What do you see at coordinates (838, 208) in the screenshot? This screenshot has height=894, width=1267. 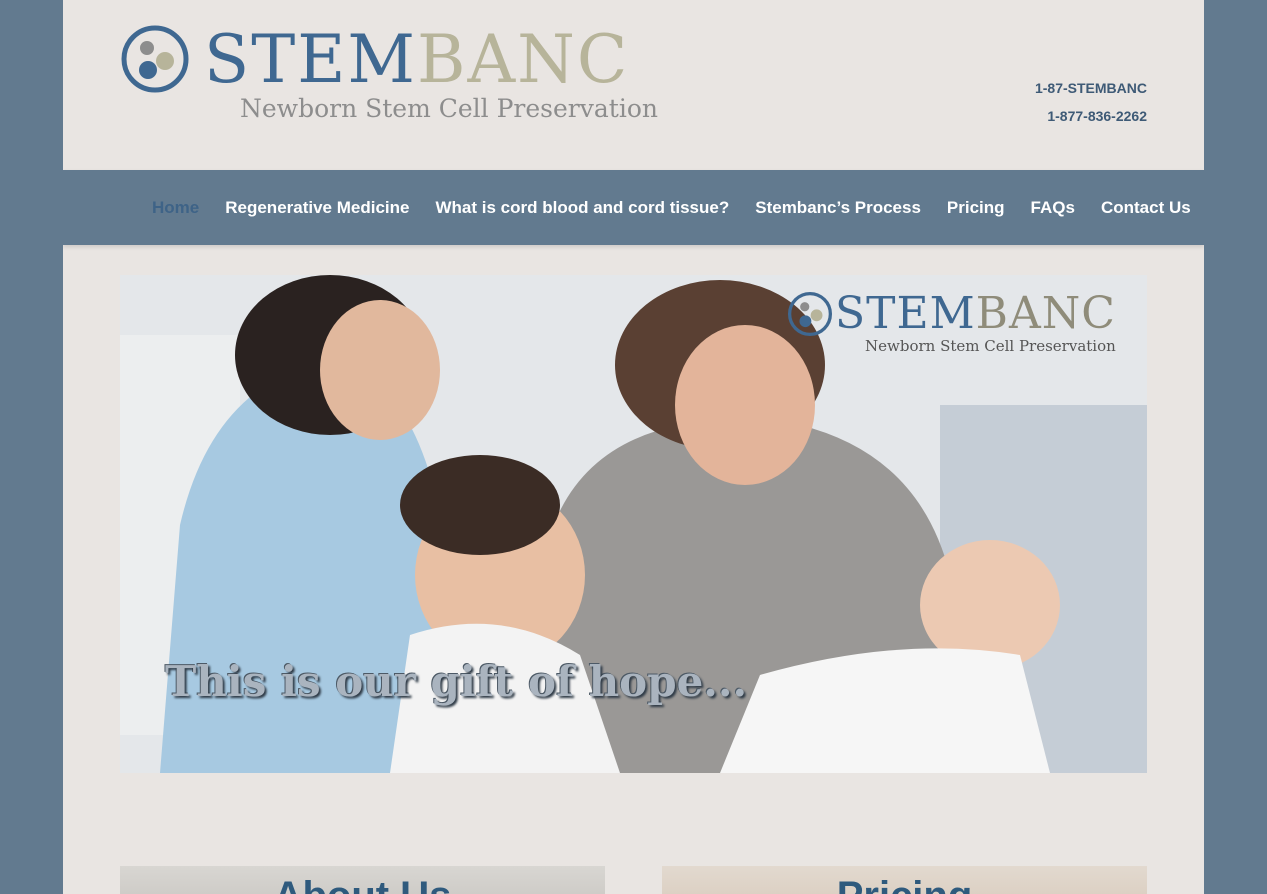 I see `nav-item-process: Stembanc’s Process` at bounding box center [838, 208].